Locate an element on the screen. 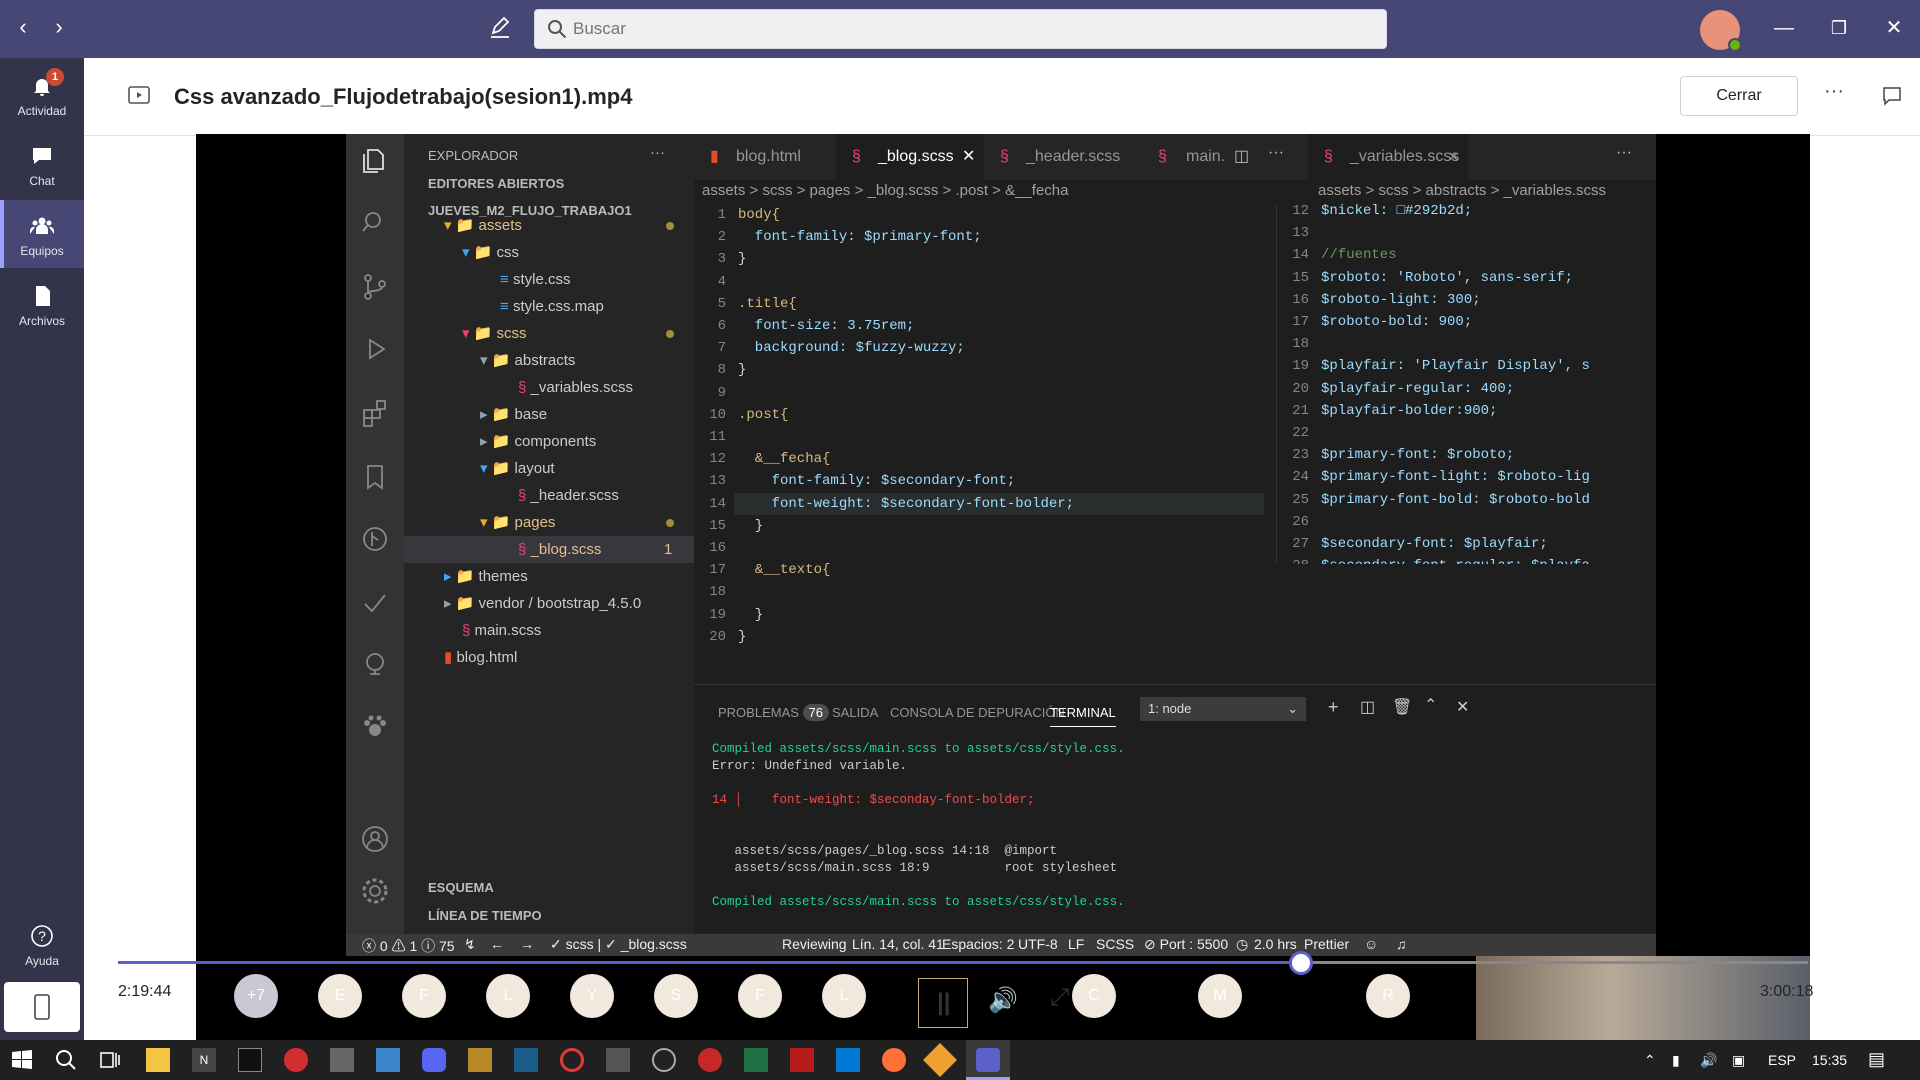  bell-icon: ♫ is located at coordinates (1401, 944).